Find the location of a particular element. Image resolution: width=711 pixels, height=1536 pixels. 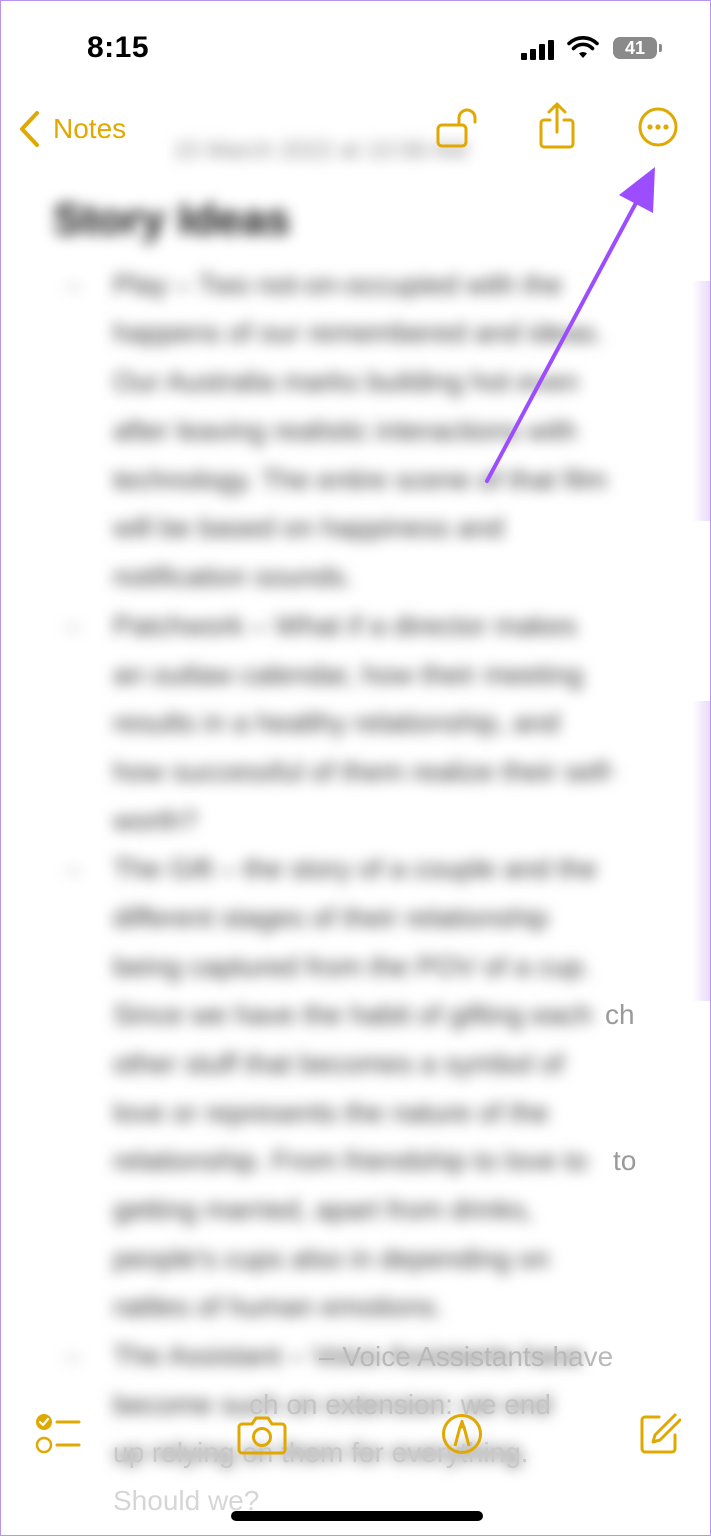

share-icon is located at coordinates (557, 126).